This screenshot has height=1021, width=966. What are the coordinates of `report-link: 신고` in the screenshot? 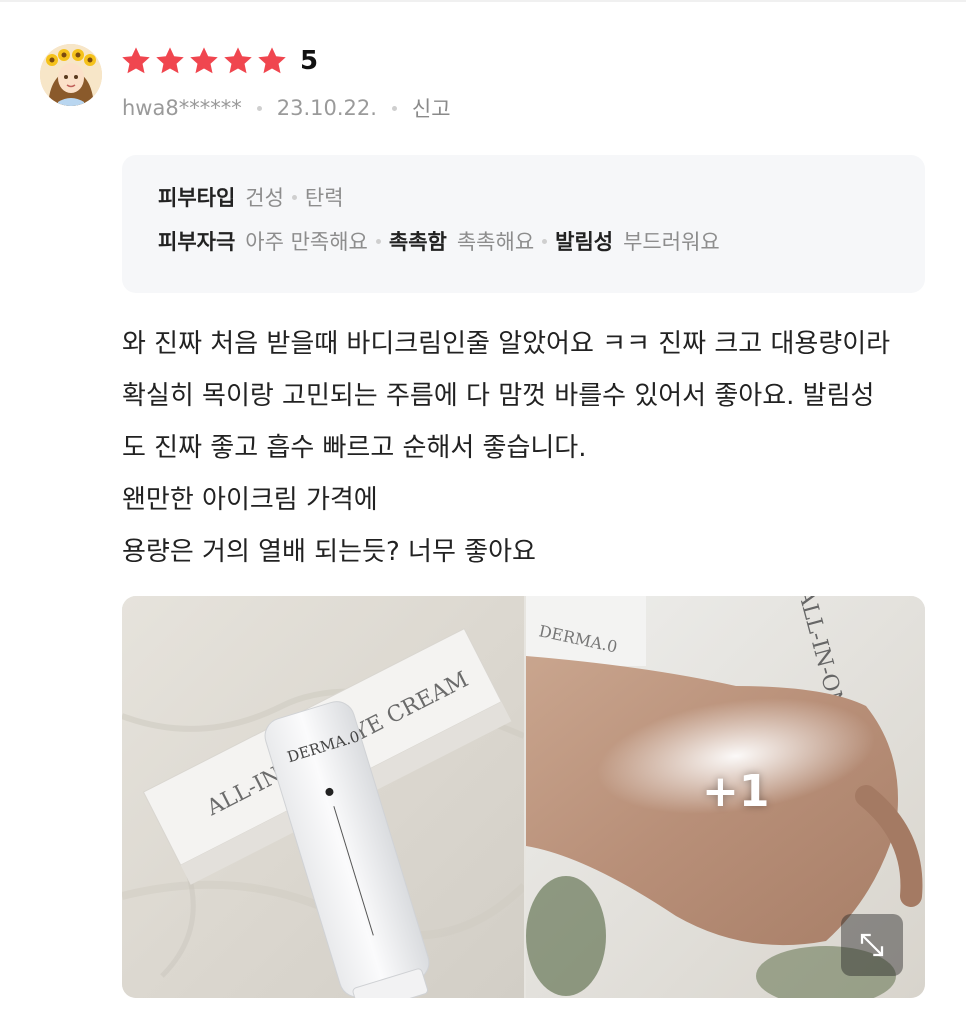 It's located at (431, 108).